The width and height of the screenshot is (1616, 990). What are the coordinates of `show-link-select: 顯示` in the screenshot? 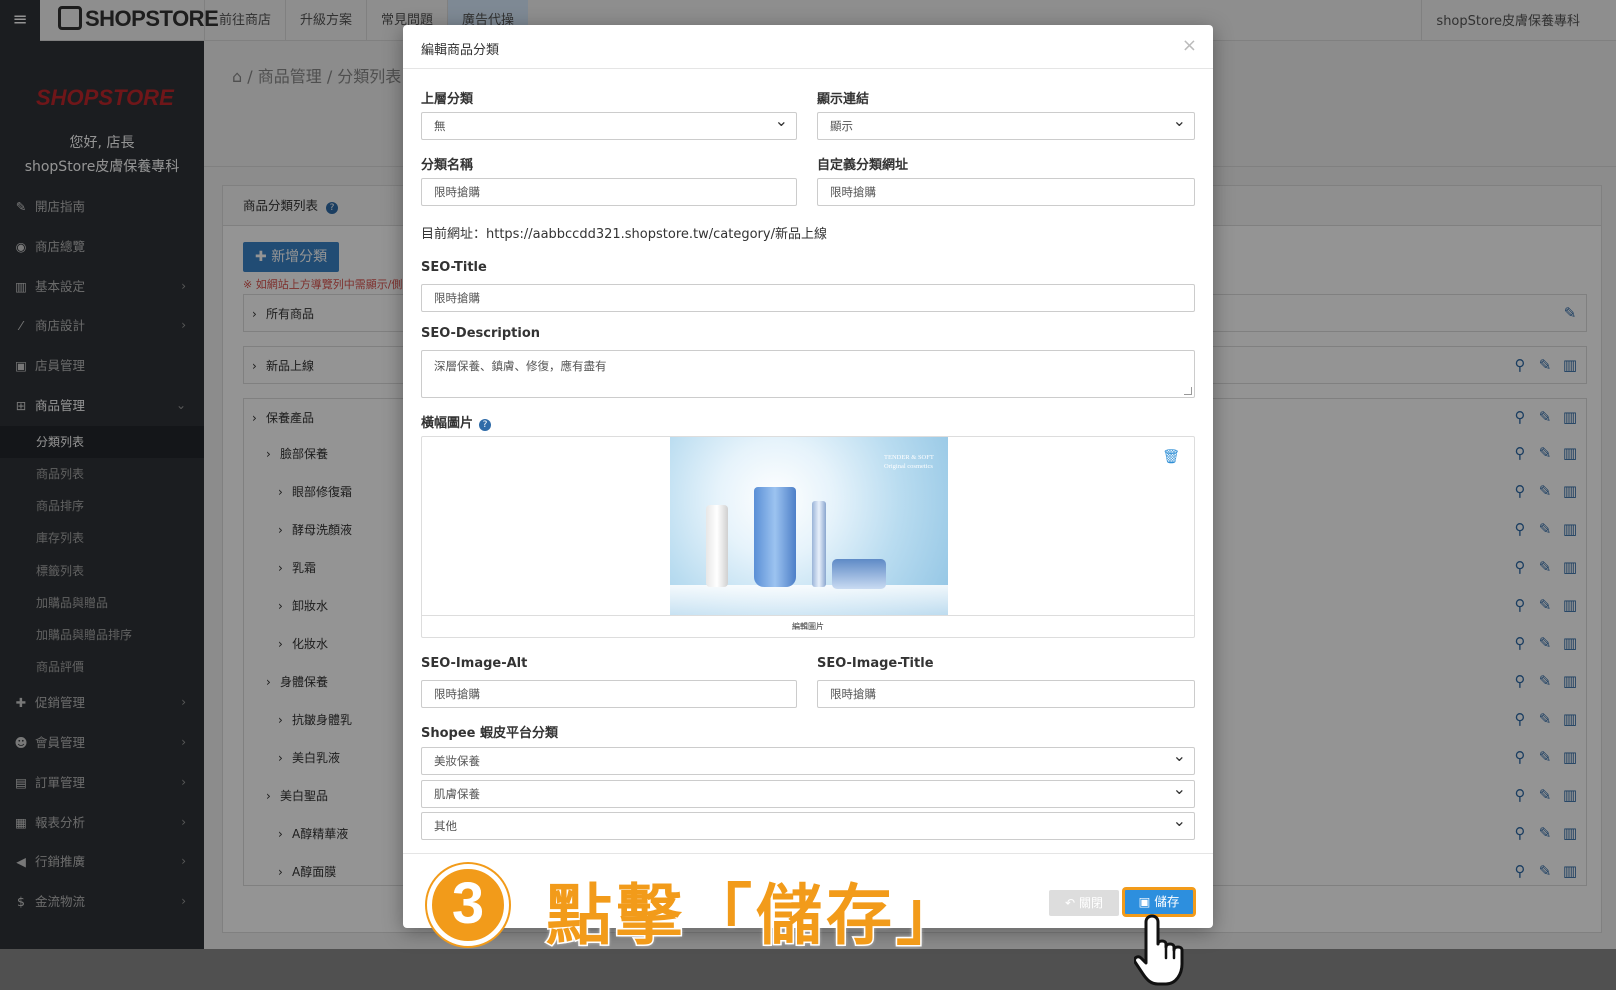 It's located at (1006, 124).